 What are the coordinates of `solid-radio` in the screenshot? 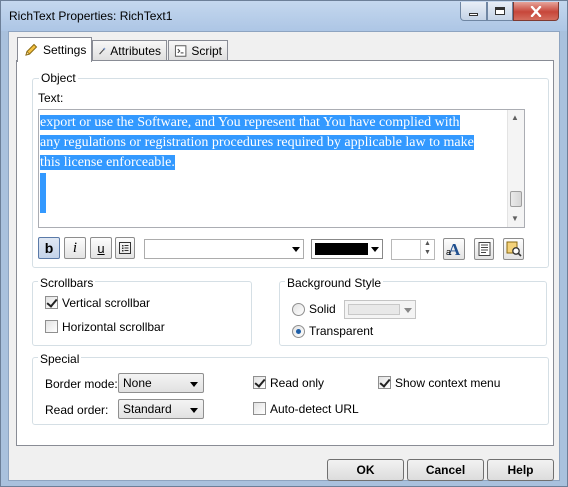 It's located at (298, 309).